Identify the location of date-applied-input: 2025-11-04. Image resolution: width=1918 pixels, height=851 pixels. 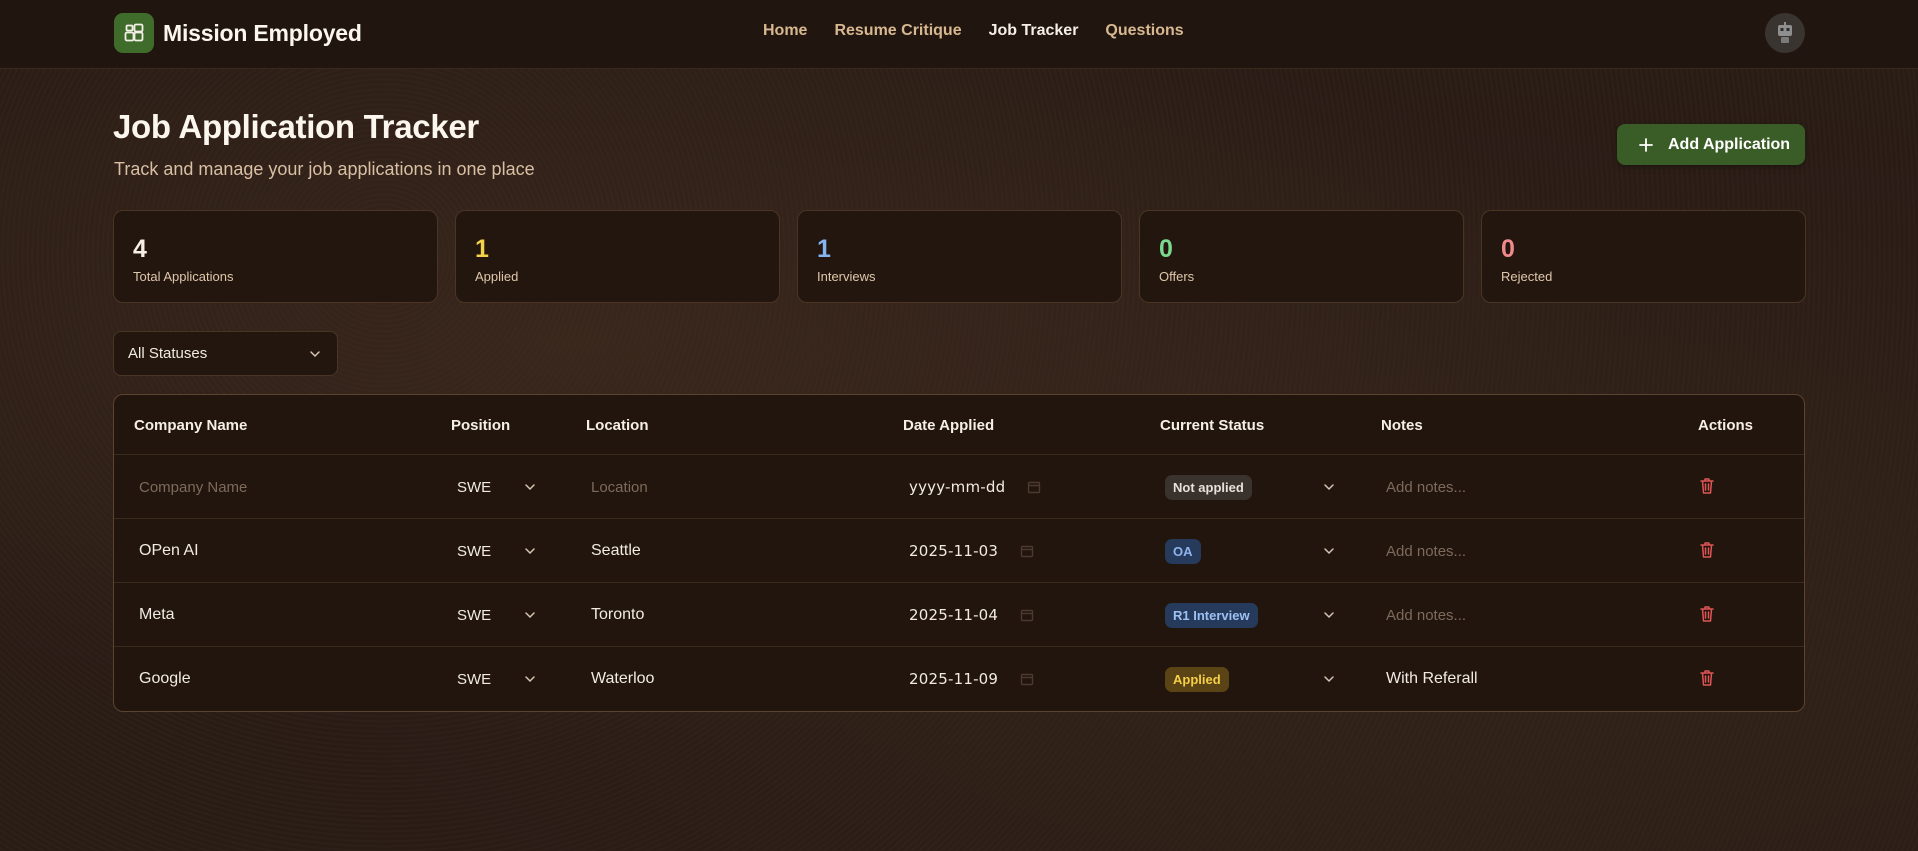
(971, 615).